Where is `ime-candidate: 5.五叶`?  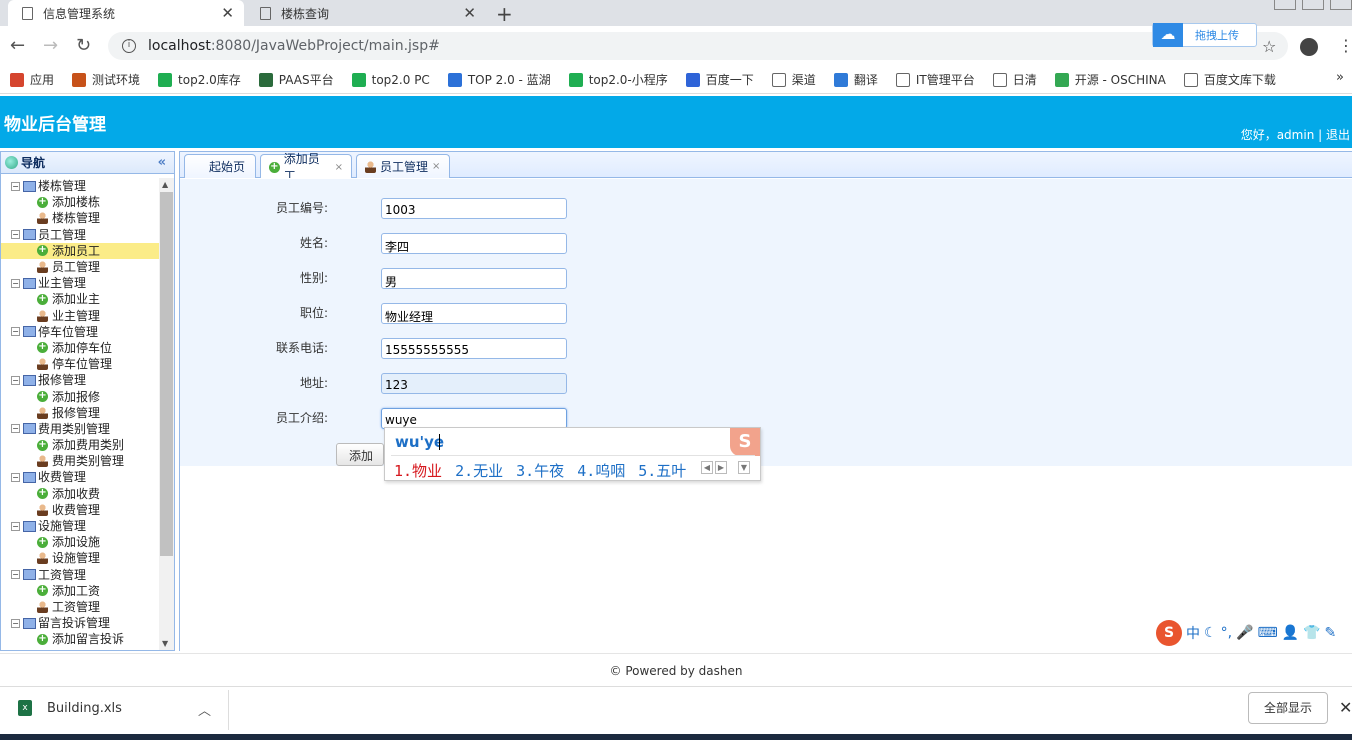
ime-candidate: 5.五叶 is located at coordinates (662, 470).